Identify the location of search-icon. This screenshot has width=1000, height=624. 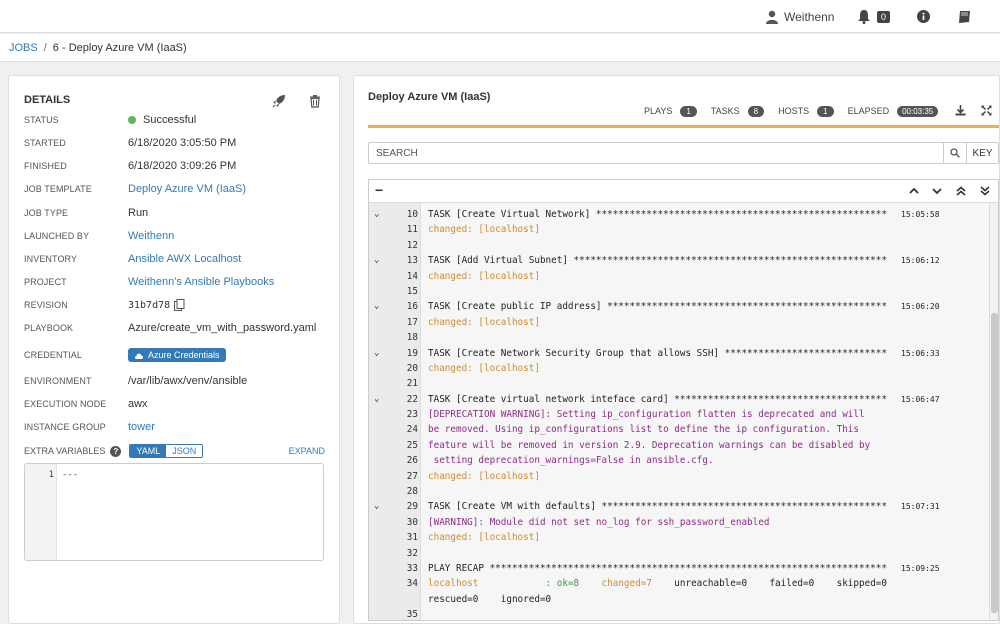
(955, 153).